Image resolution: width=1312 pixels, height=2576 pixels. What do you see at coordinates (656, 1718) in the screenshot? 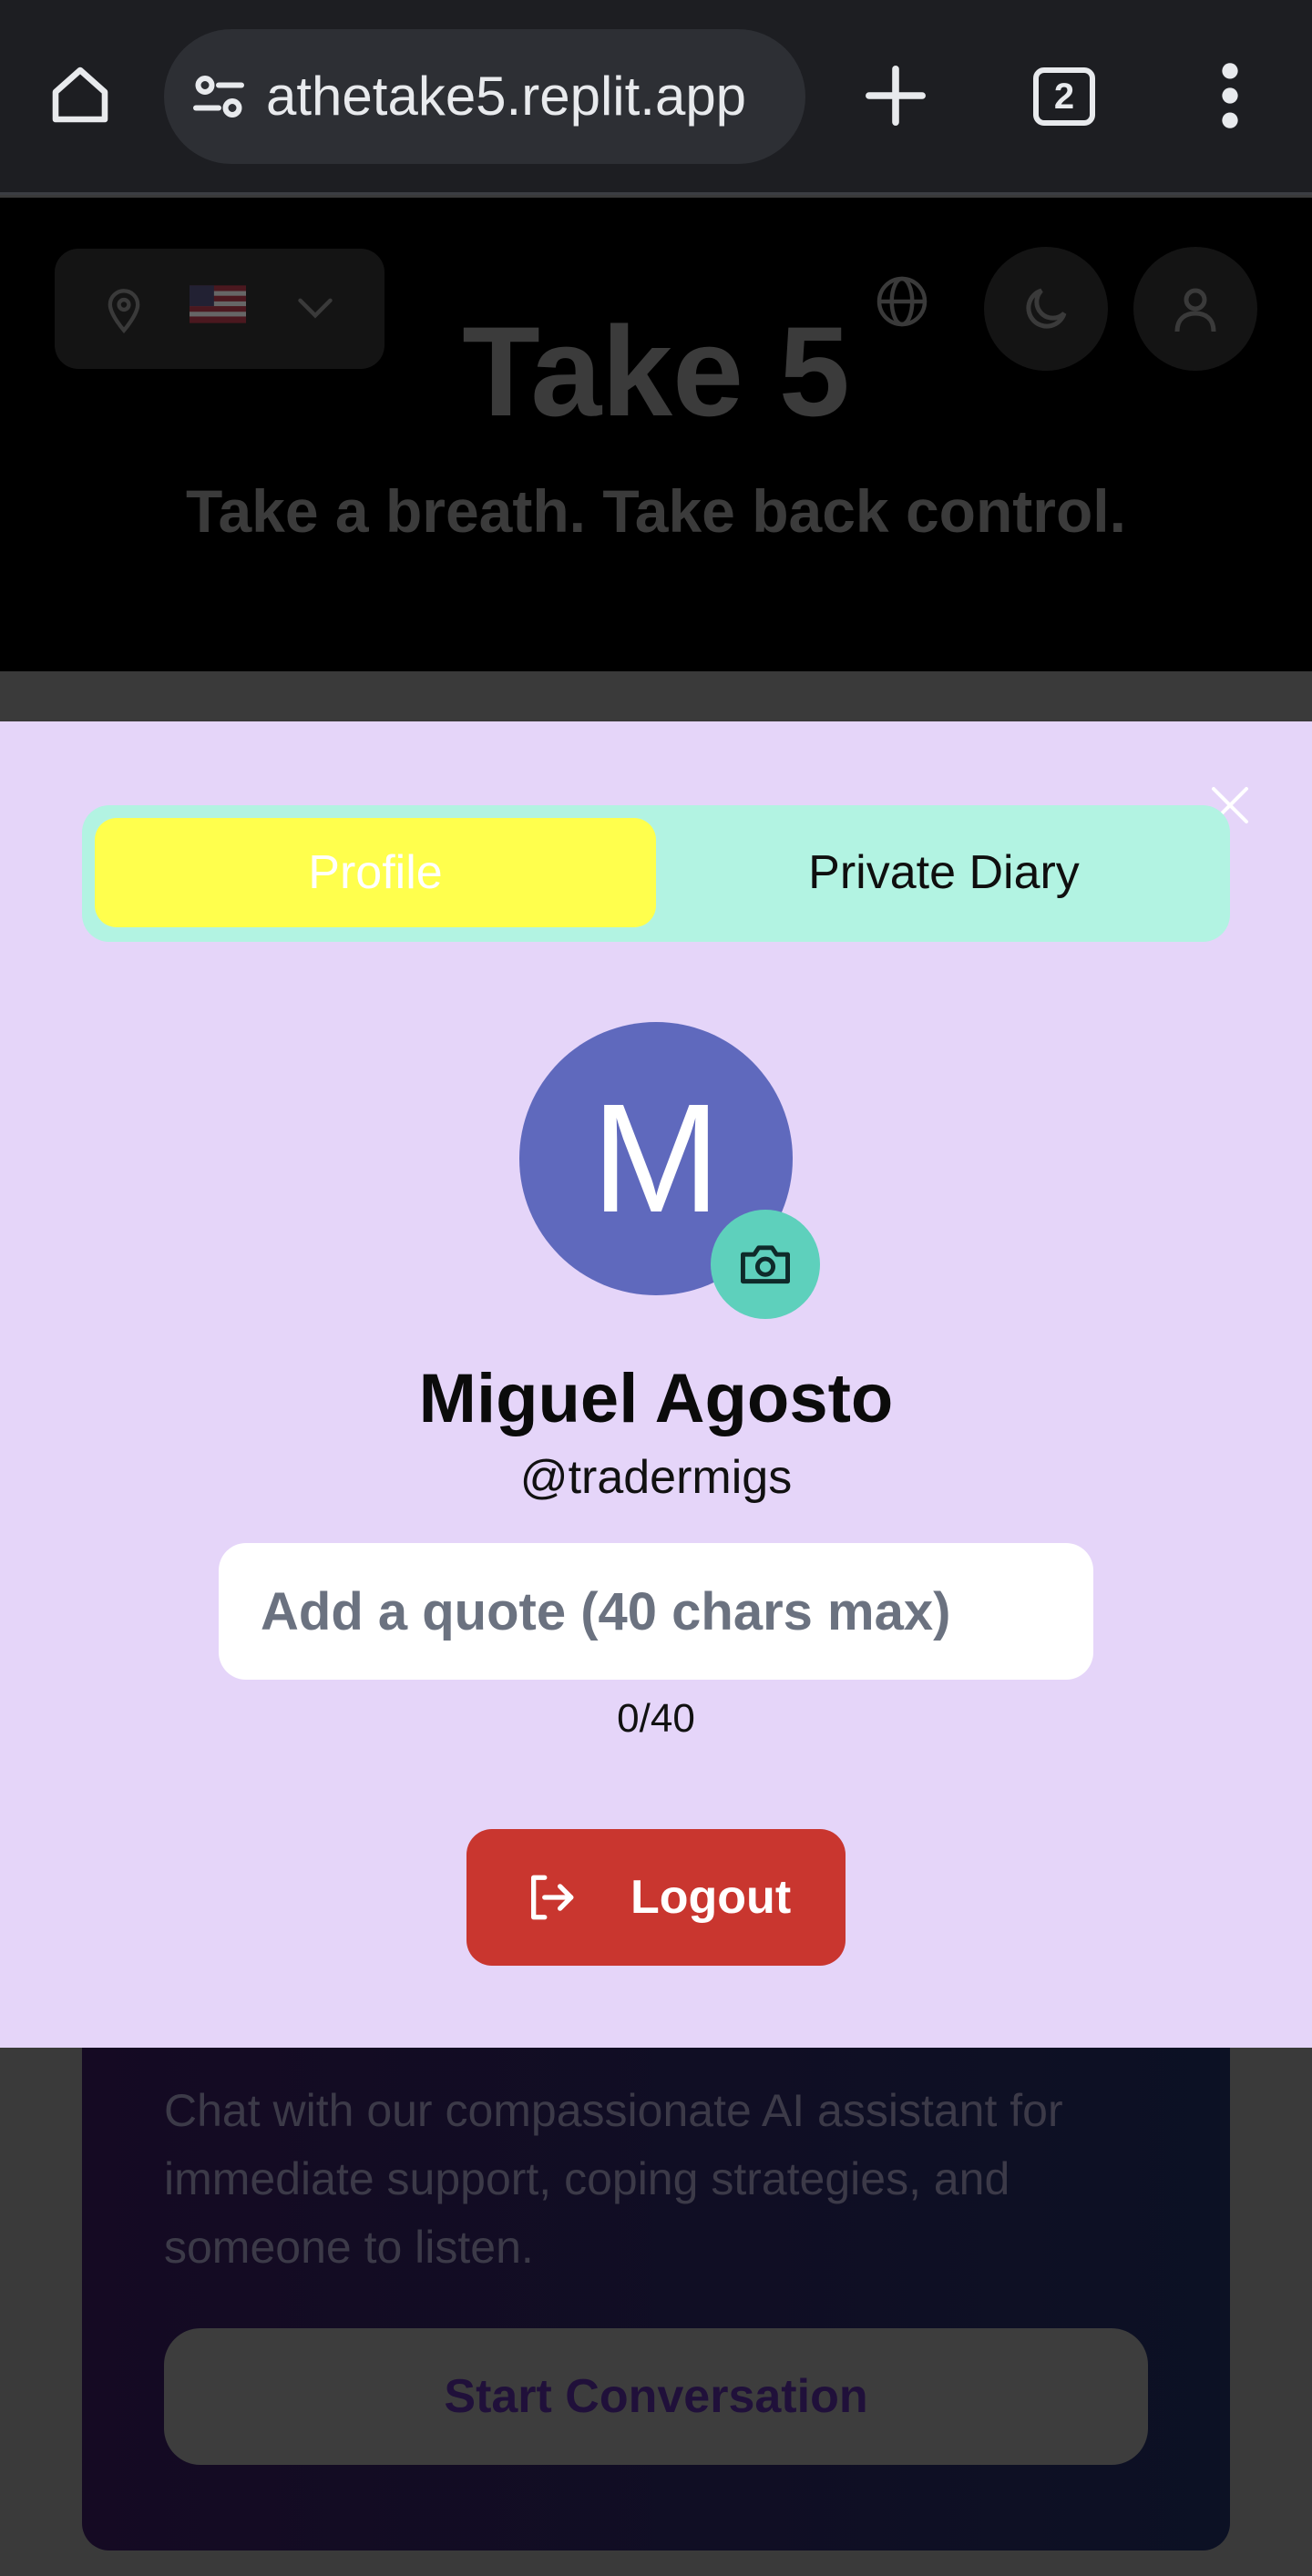
I see `character-counter: 0/40` at bounding box center [656, 1718].